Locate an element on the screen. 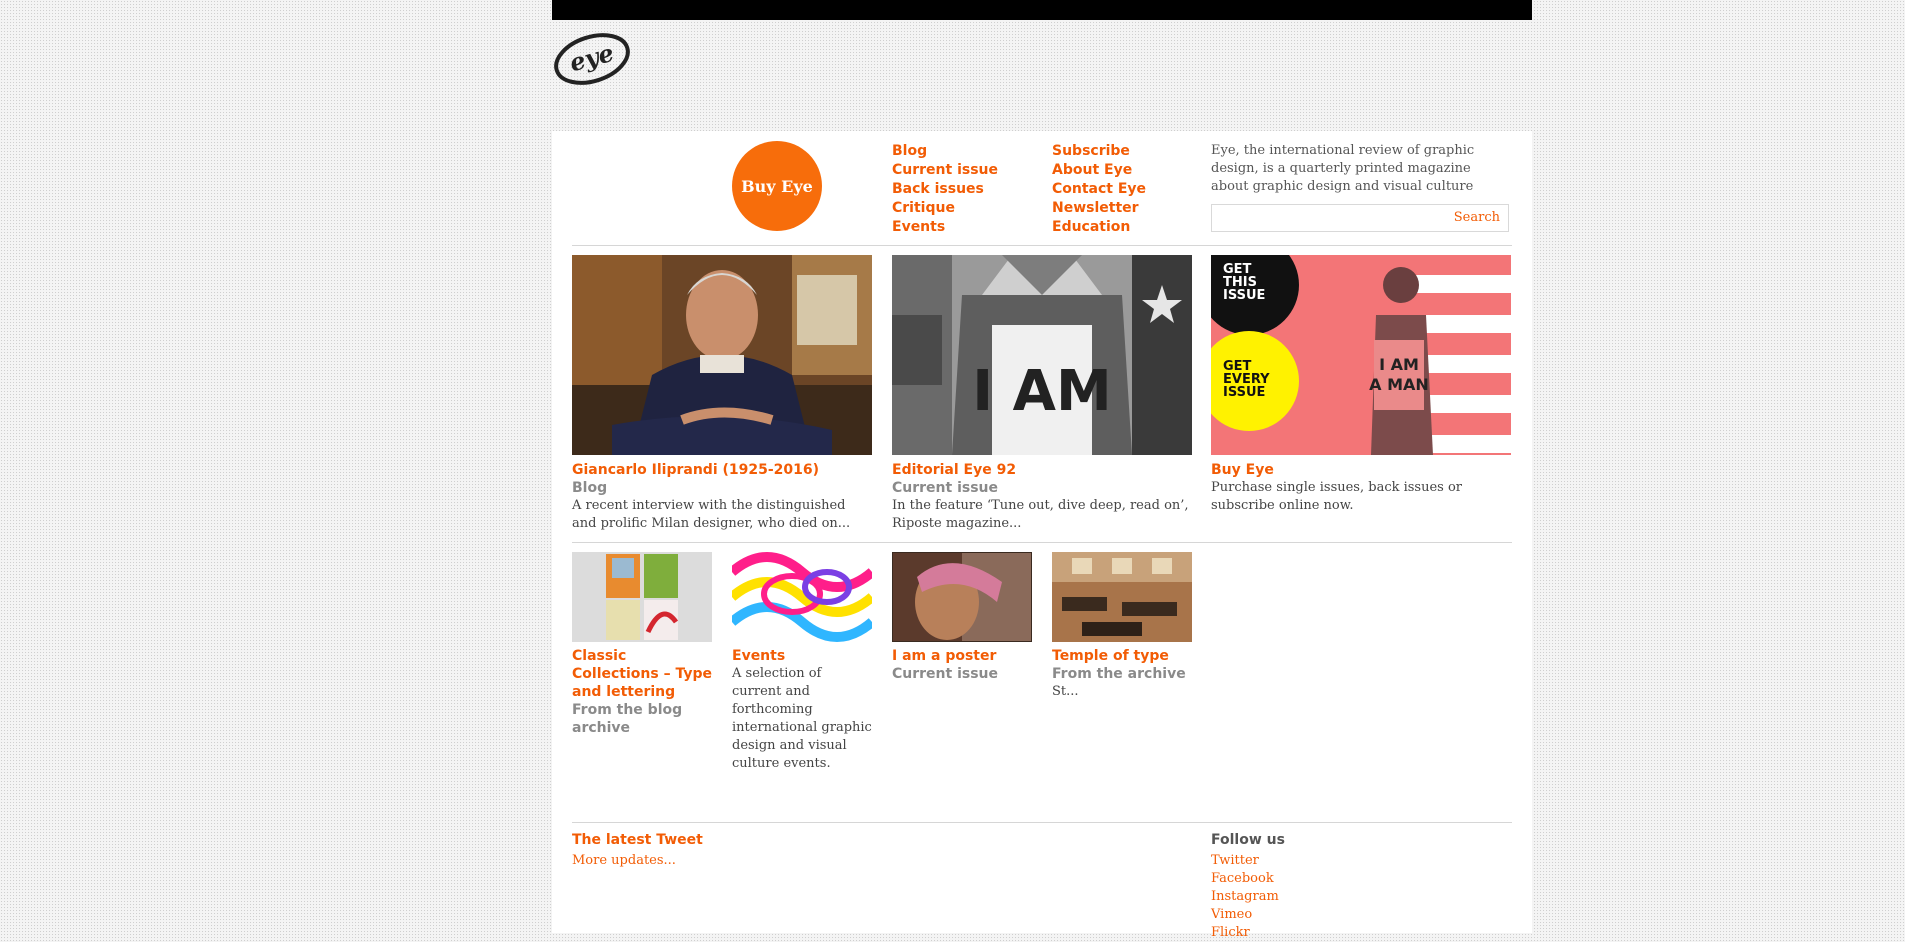 This screenshot has width=1905, height=942. secondary-section: From the archive is located at coordinates (1122, 674).